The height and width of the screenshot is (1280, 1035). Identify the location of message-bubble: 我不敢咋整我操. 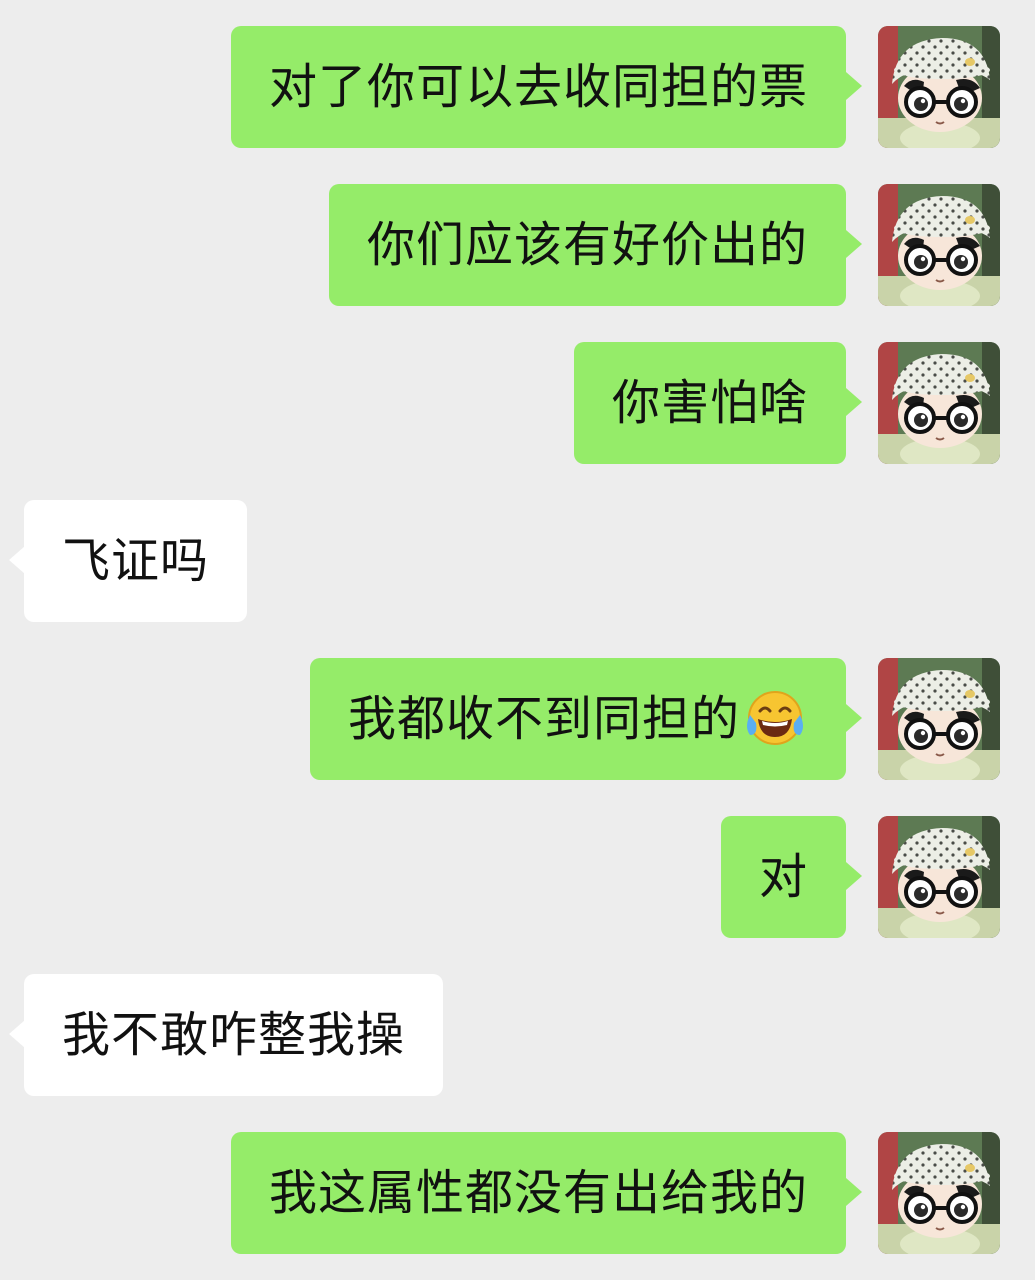
(234, 1035).